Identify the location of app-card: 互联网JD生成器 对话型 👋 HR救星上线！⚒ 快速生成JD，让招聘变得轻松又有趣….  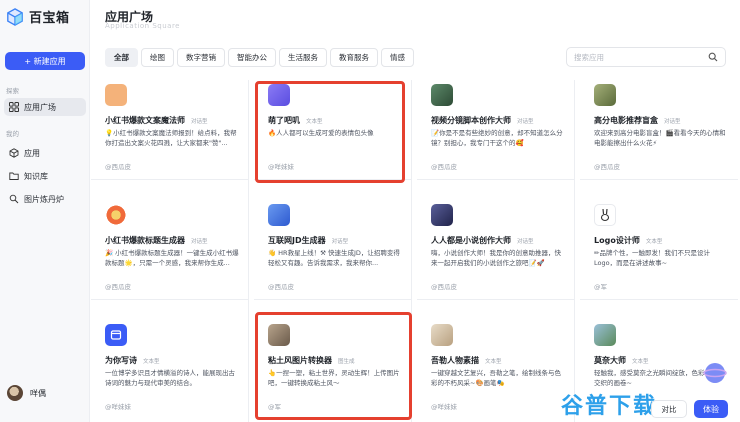
(333, 240).